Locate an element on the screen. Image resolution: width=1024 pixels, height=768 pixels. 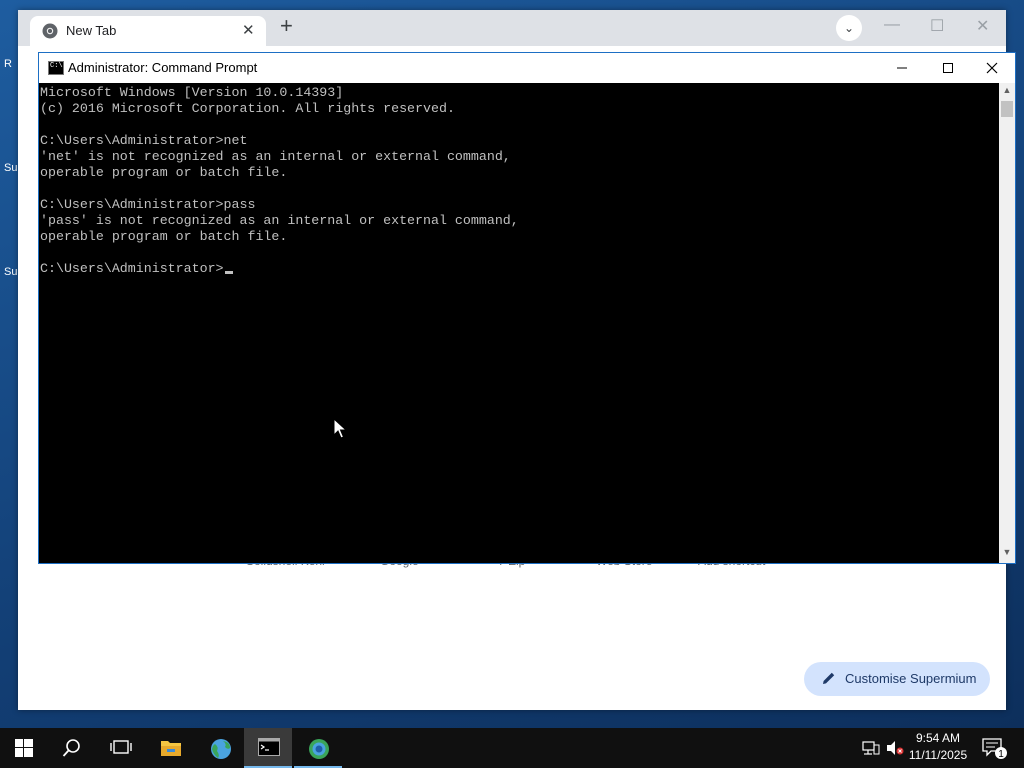
task-view-icon is located at coordinates (121, 747).